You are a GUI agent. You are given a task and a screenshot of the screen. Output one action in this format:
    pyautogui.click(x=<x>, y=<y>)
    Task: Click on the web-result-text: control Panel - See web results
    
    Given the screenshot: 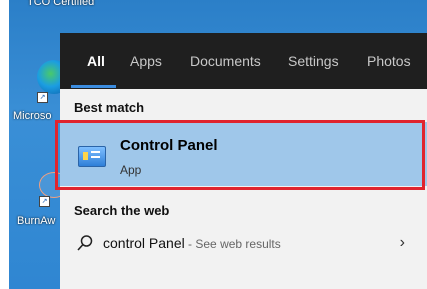 What is the action you would take?
    pyautogui.click(x=192, y=243)
    